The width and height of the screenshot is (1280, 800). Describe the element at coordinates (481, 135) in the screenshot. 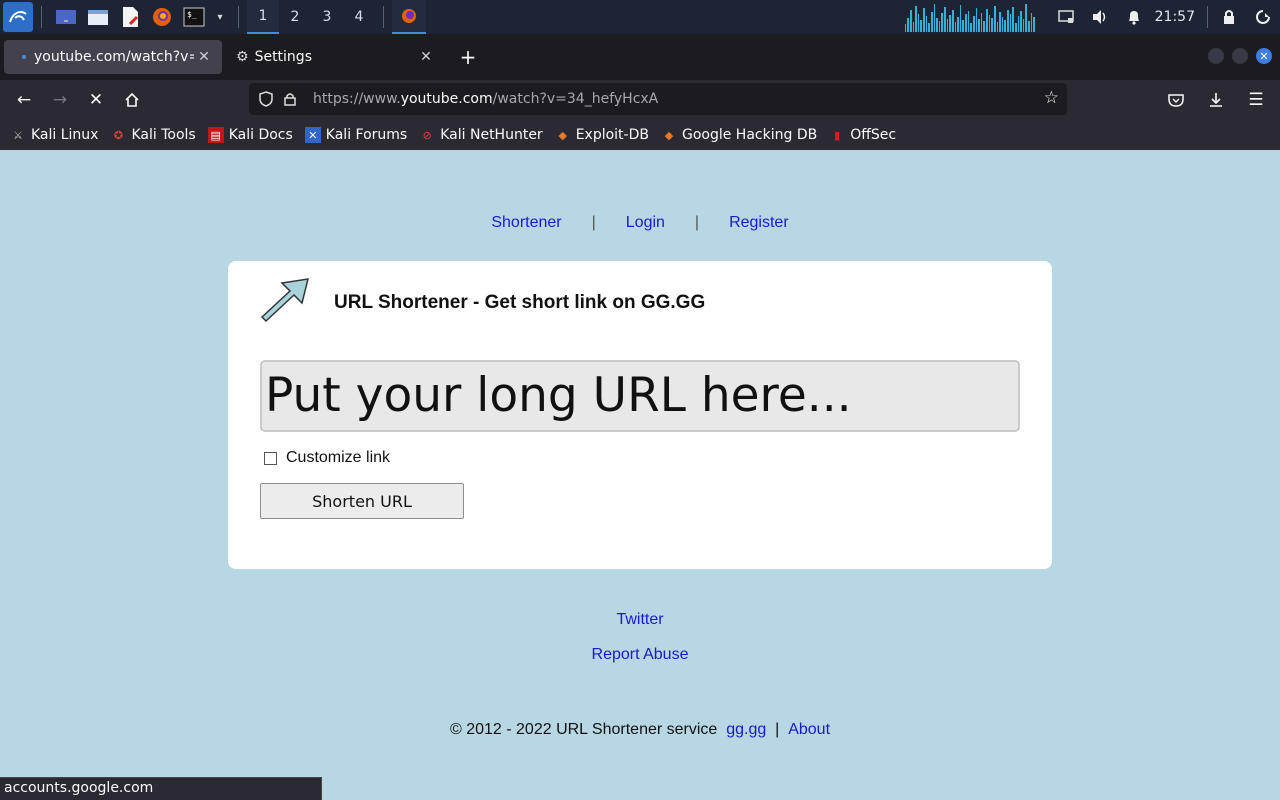

I see `bookmark-kali-nethunter: ⊘ Kali NetHunter` at that location.